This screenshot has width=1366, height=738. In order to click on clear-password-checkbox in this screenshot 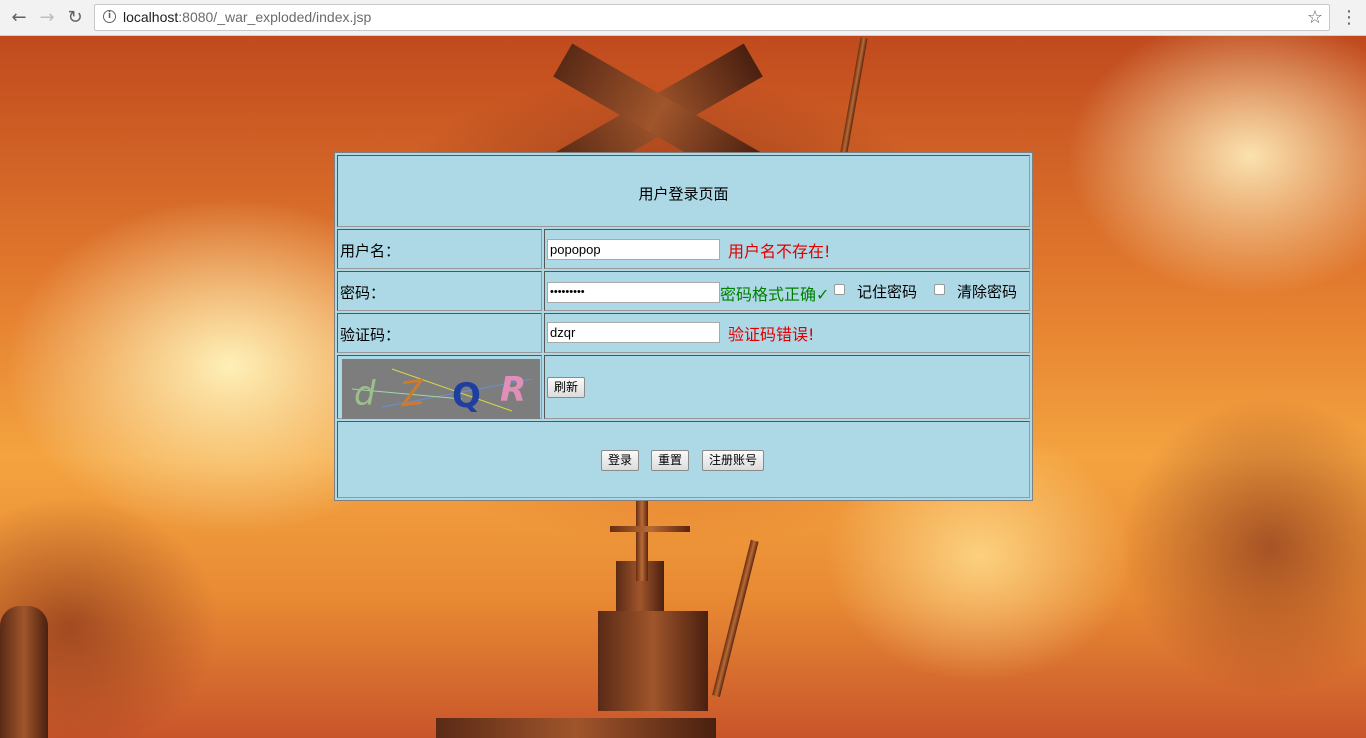, I will do `click(939, 289)`.